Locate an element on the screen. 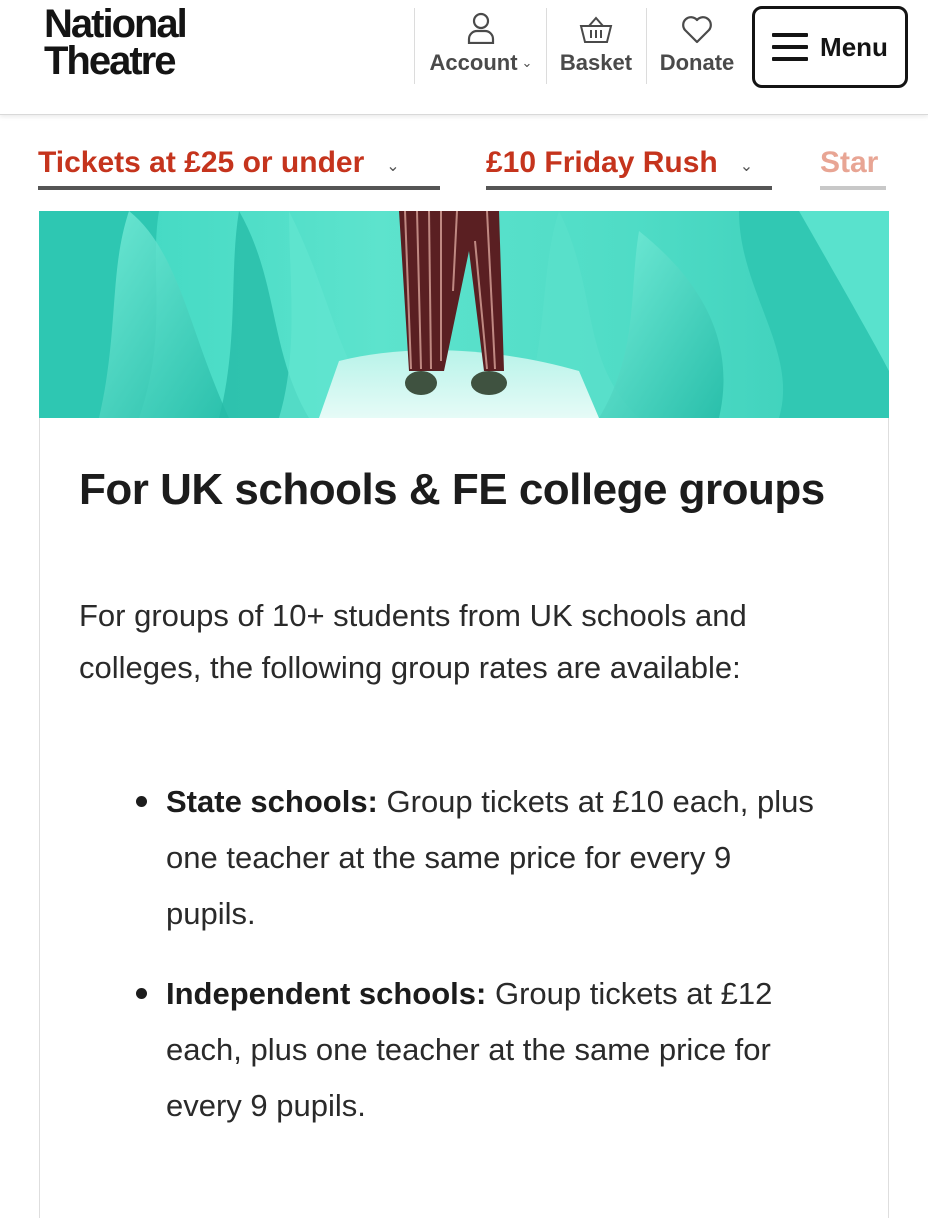 Image resolution: width=928 pixels, height=1218 pixels. donate-button: Donate is located at coordinates (697, 46).